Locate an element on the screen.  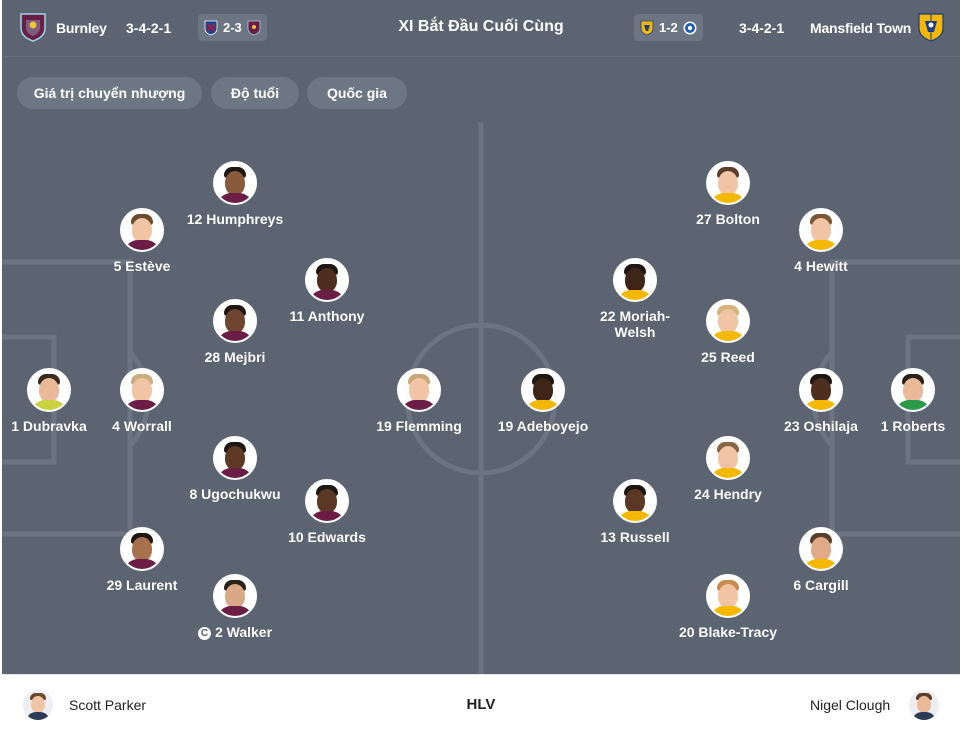
player-away-11: 19 Adeboyejo is located at coordinates (543, 401).